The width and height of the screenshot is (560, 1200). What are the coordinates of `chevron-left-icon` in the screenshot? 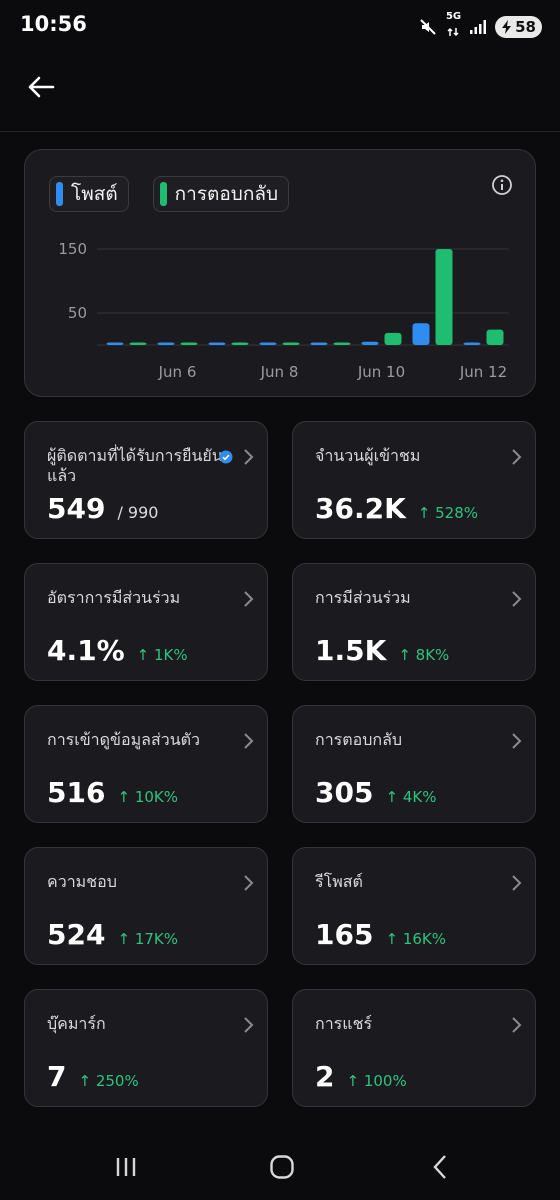 It's located at (439, 1167).